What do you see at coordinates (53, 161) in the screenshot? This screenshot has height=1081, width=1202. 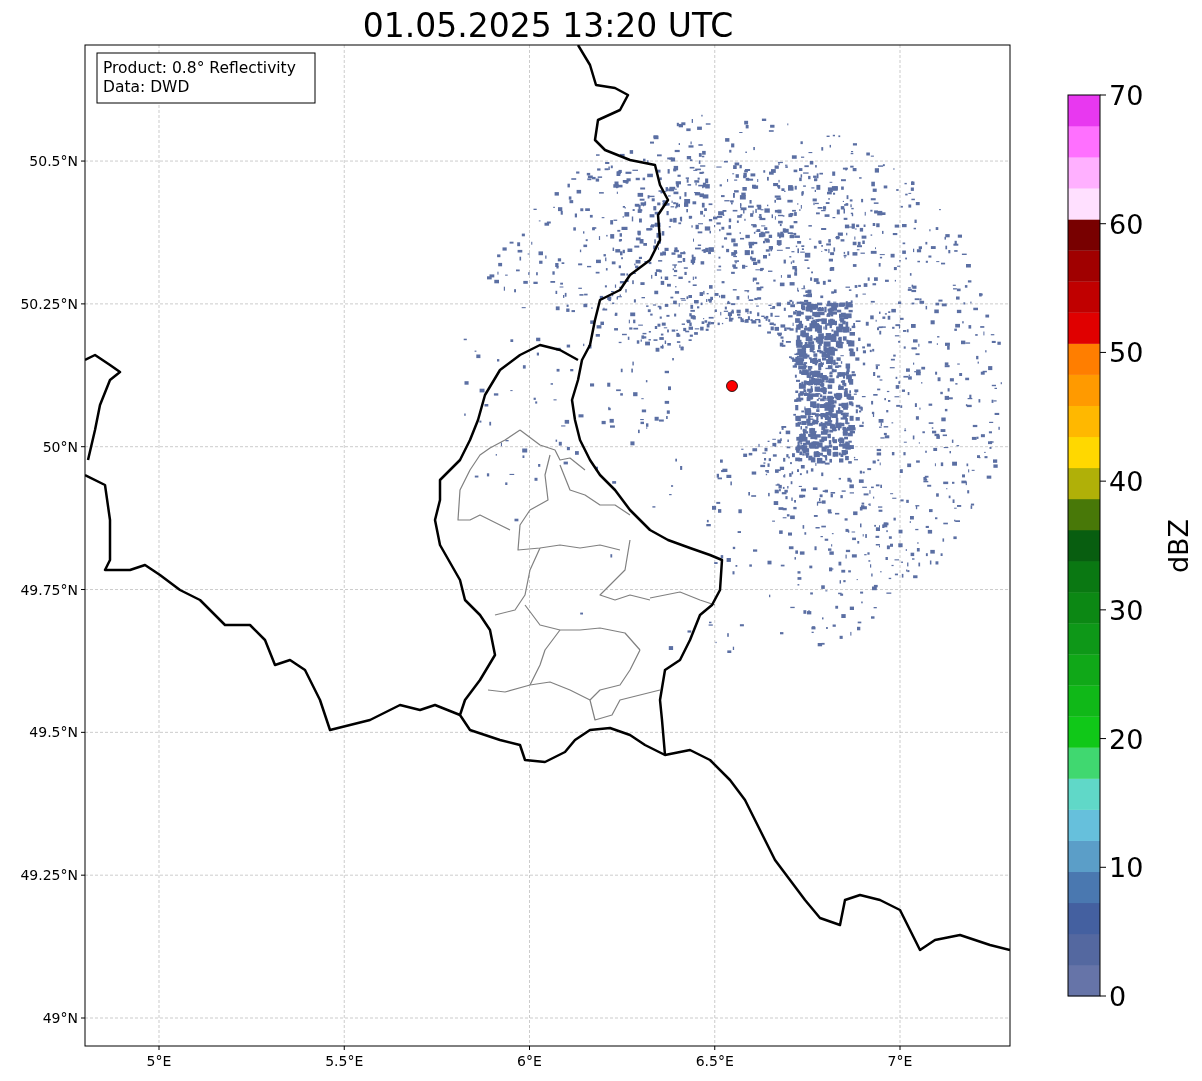 I see `axis-tick-label: 50.5°N` at bounding box center [53, 161].